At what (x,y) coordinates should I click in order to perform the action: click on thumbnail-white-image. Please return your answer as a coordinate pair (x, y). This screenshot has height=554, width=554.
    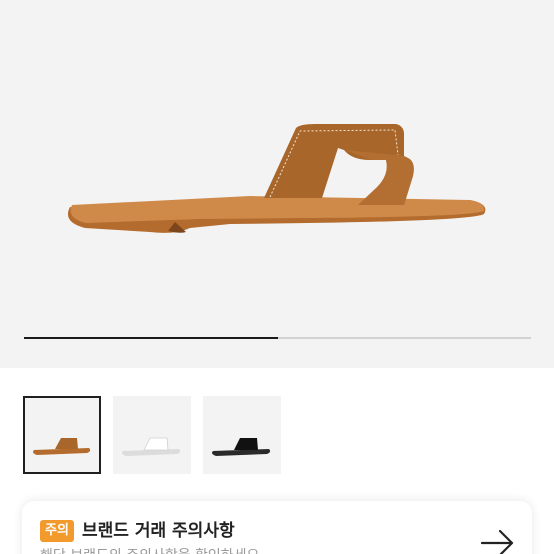
    Looking at the image, I should click on (151, 446).